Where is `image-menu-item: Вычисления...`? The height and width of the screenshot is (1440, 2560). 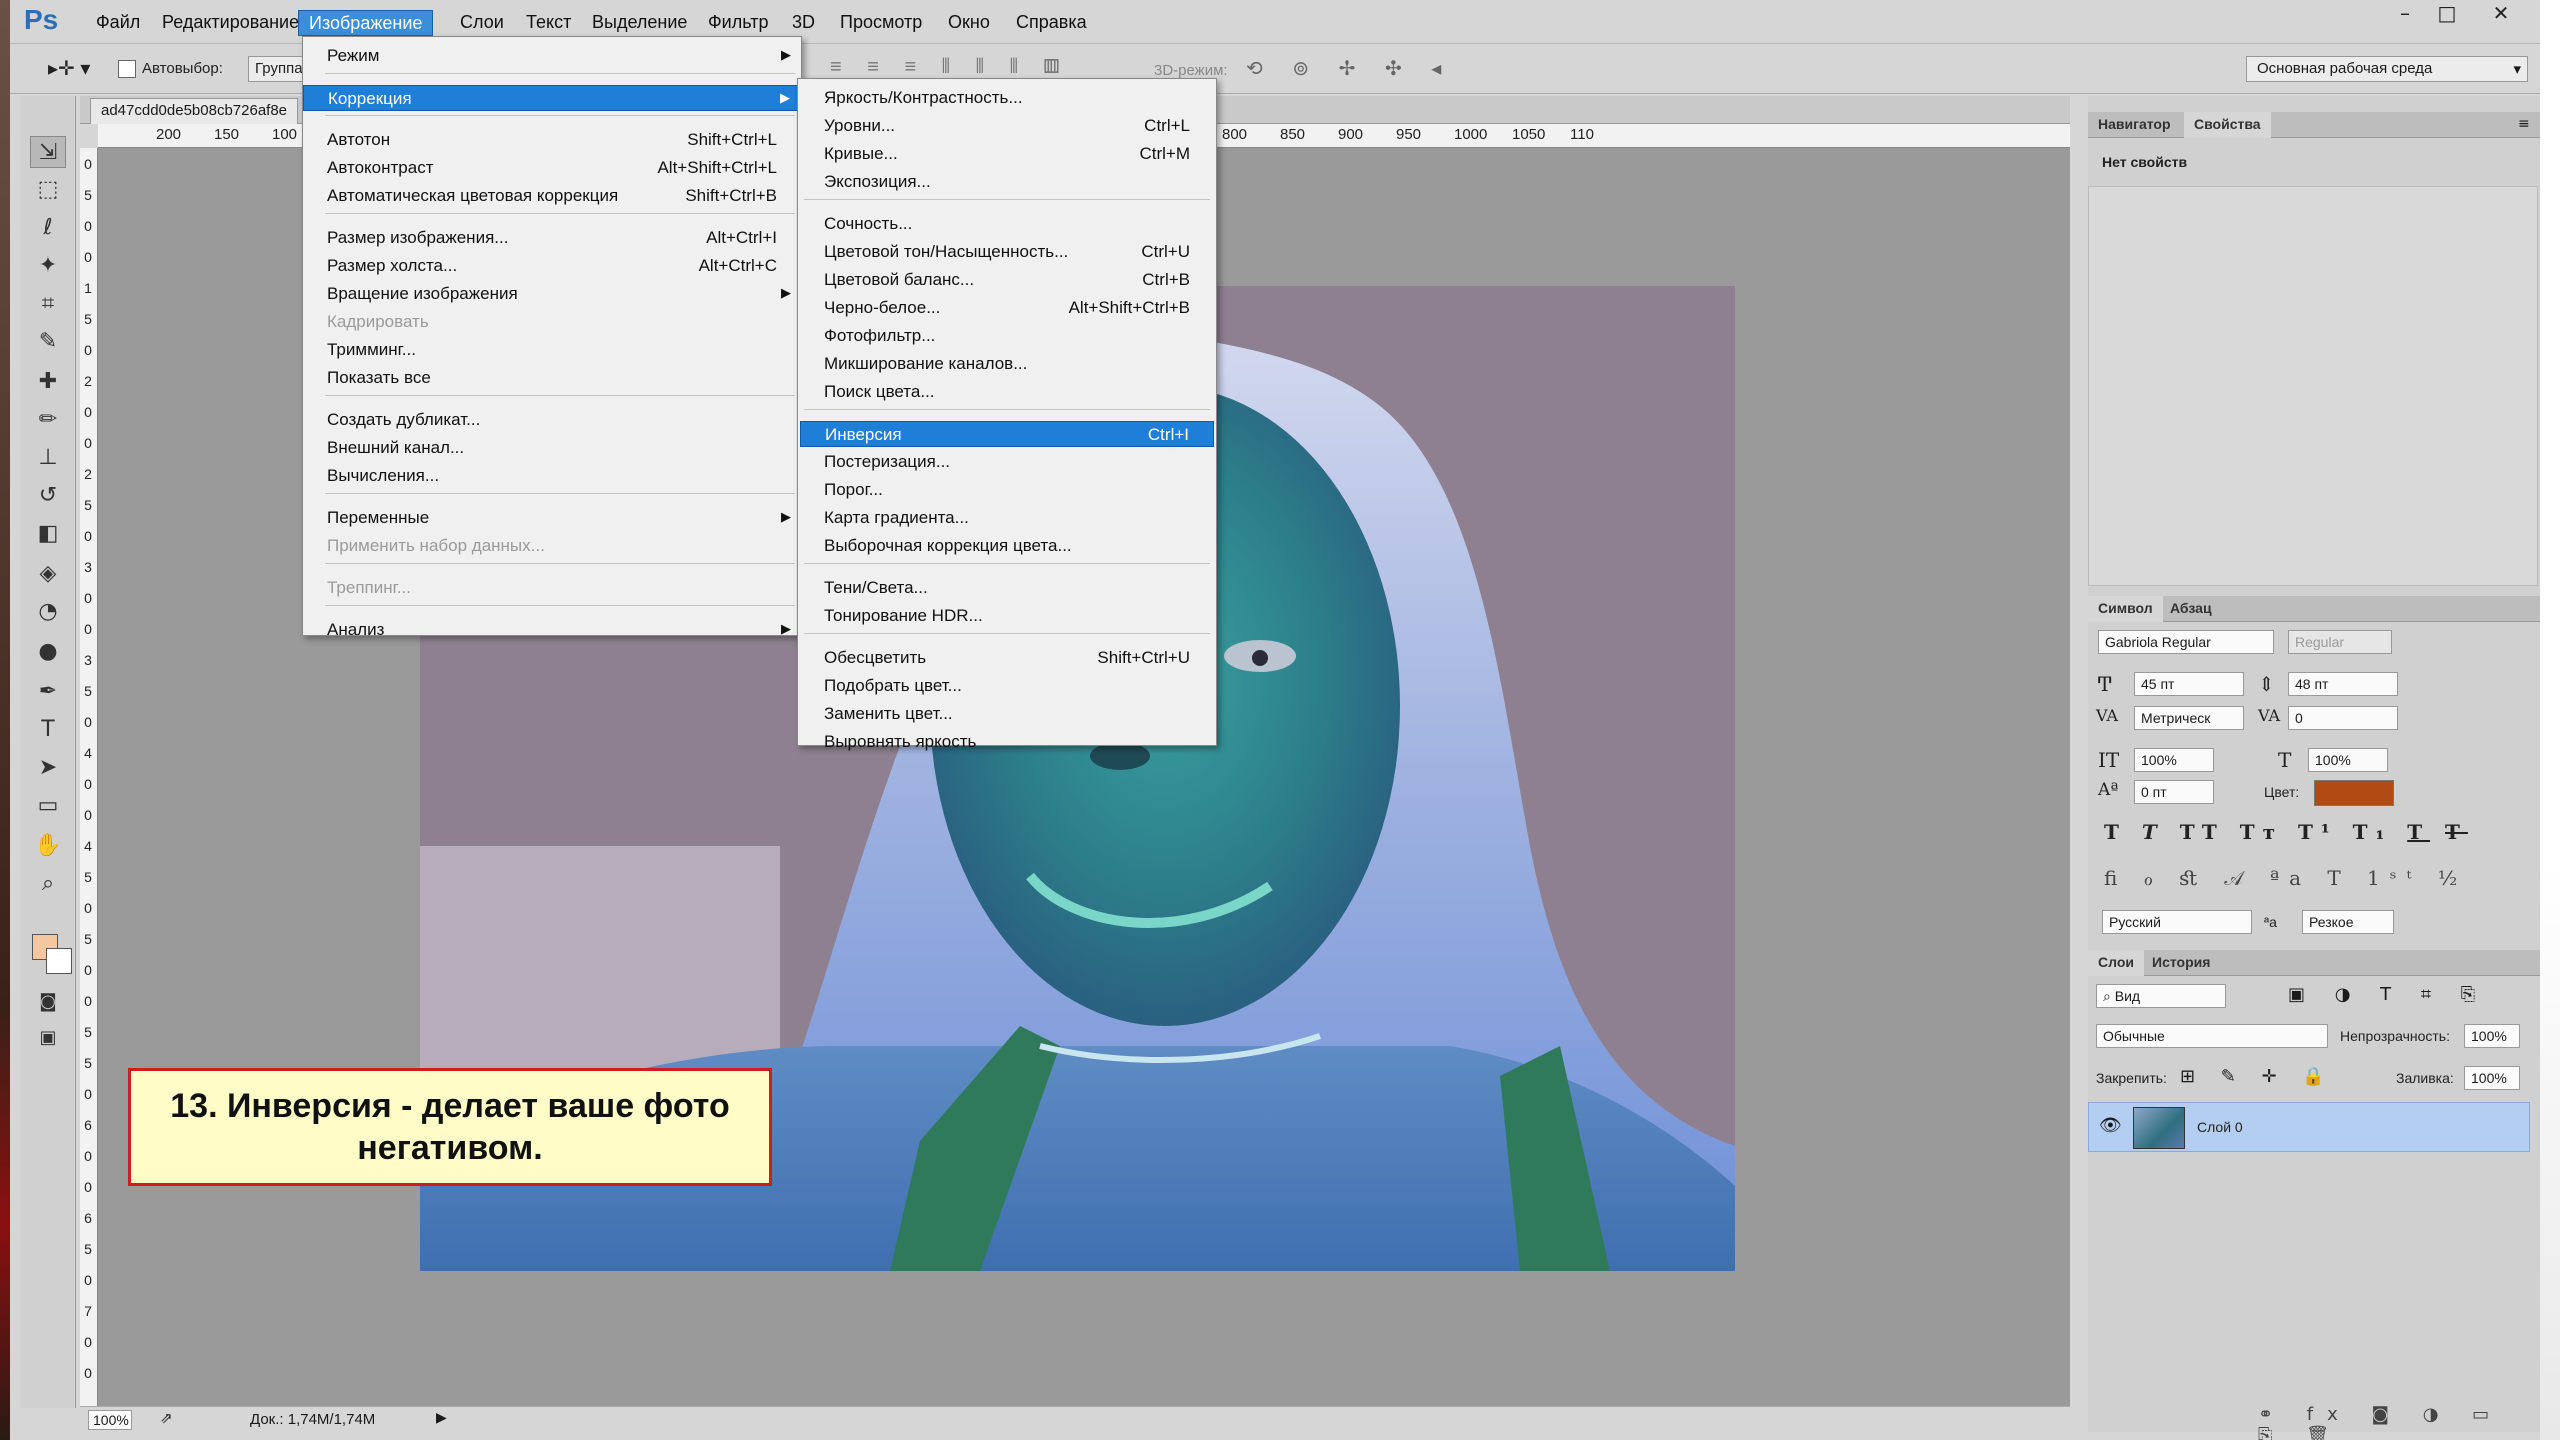 image-menu-item: Вычисления... is located at coordinates (552, 476).